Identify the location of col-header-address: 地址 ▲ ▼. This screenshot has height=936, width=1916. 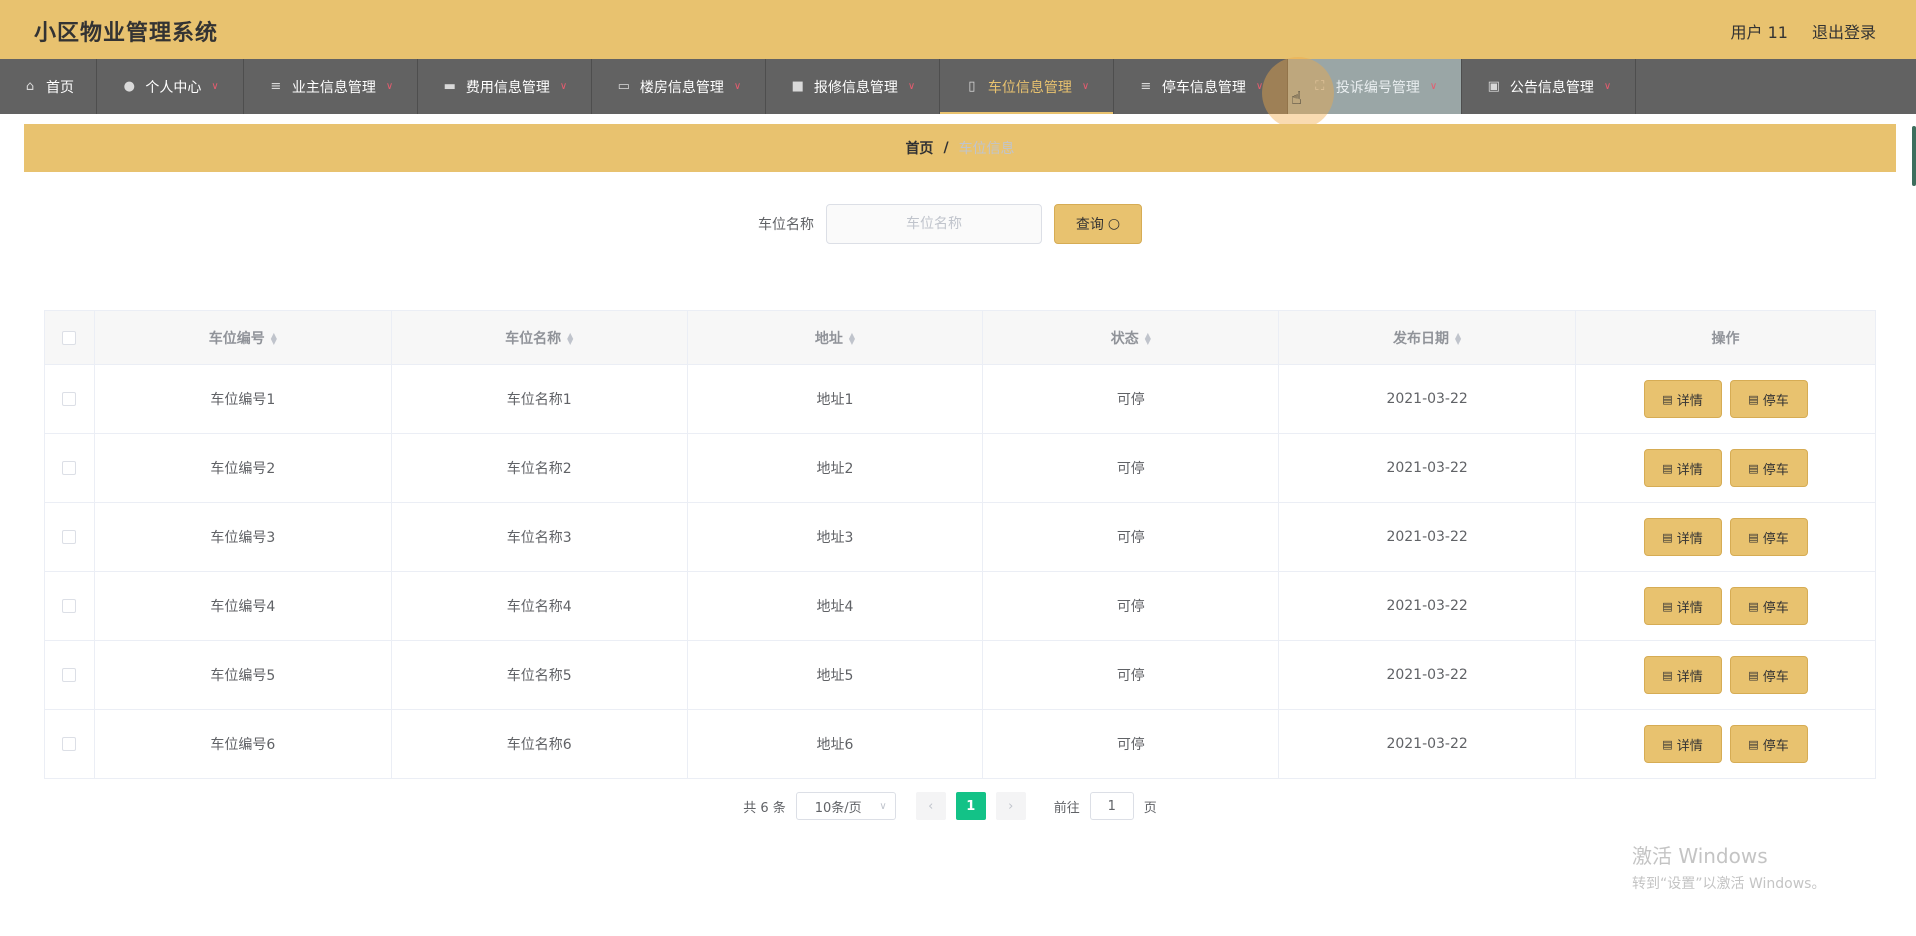
(835, 337).